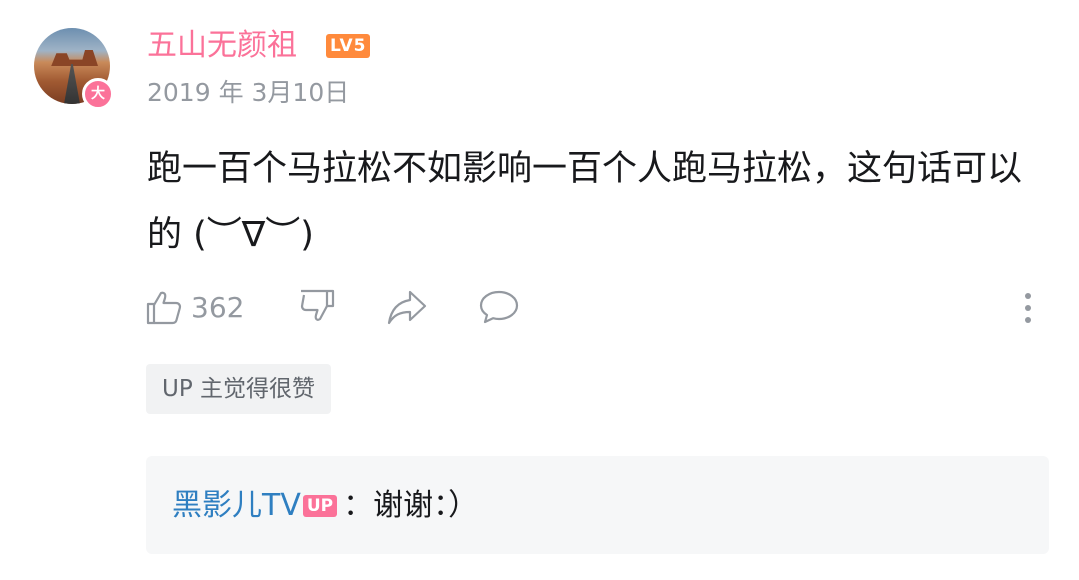 The width and height of the screenshot is (1079, 580). Describe the element at coordinates (411, 505) in the screenshot. I see `reply-text: ：谢谢：）` at that location.